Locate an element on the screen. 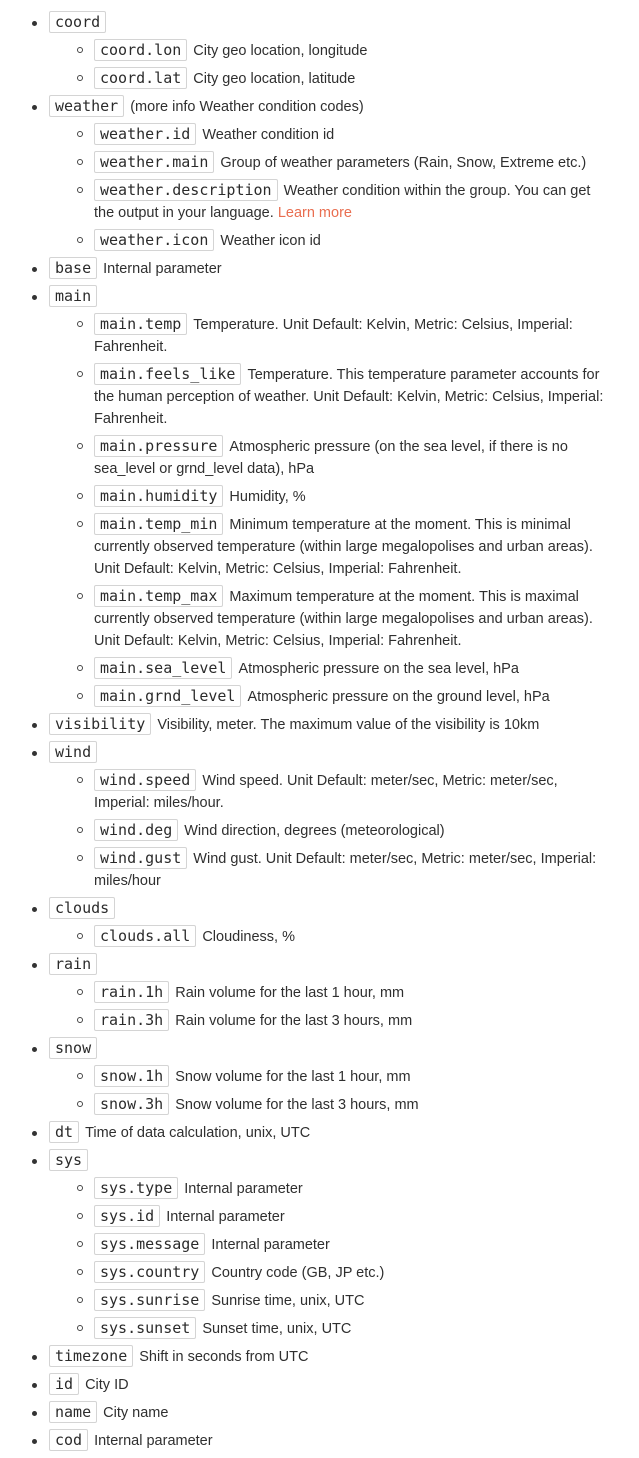 This screenshot has height=1458, width=639. field-name: sys.message is located at coordinates (150, 1244).